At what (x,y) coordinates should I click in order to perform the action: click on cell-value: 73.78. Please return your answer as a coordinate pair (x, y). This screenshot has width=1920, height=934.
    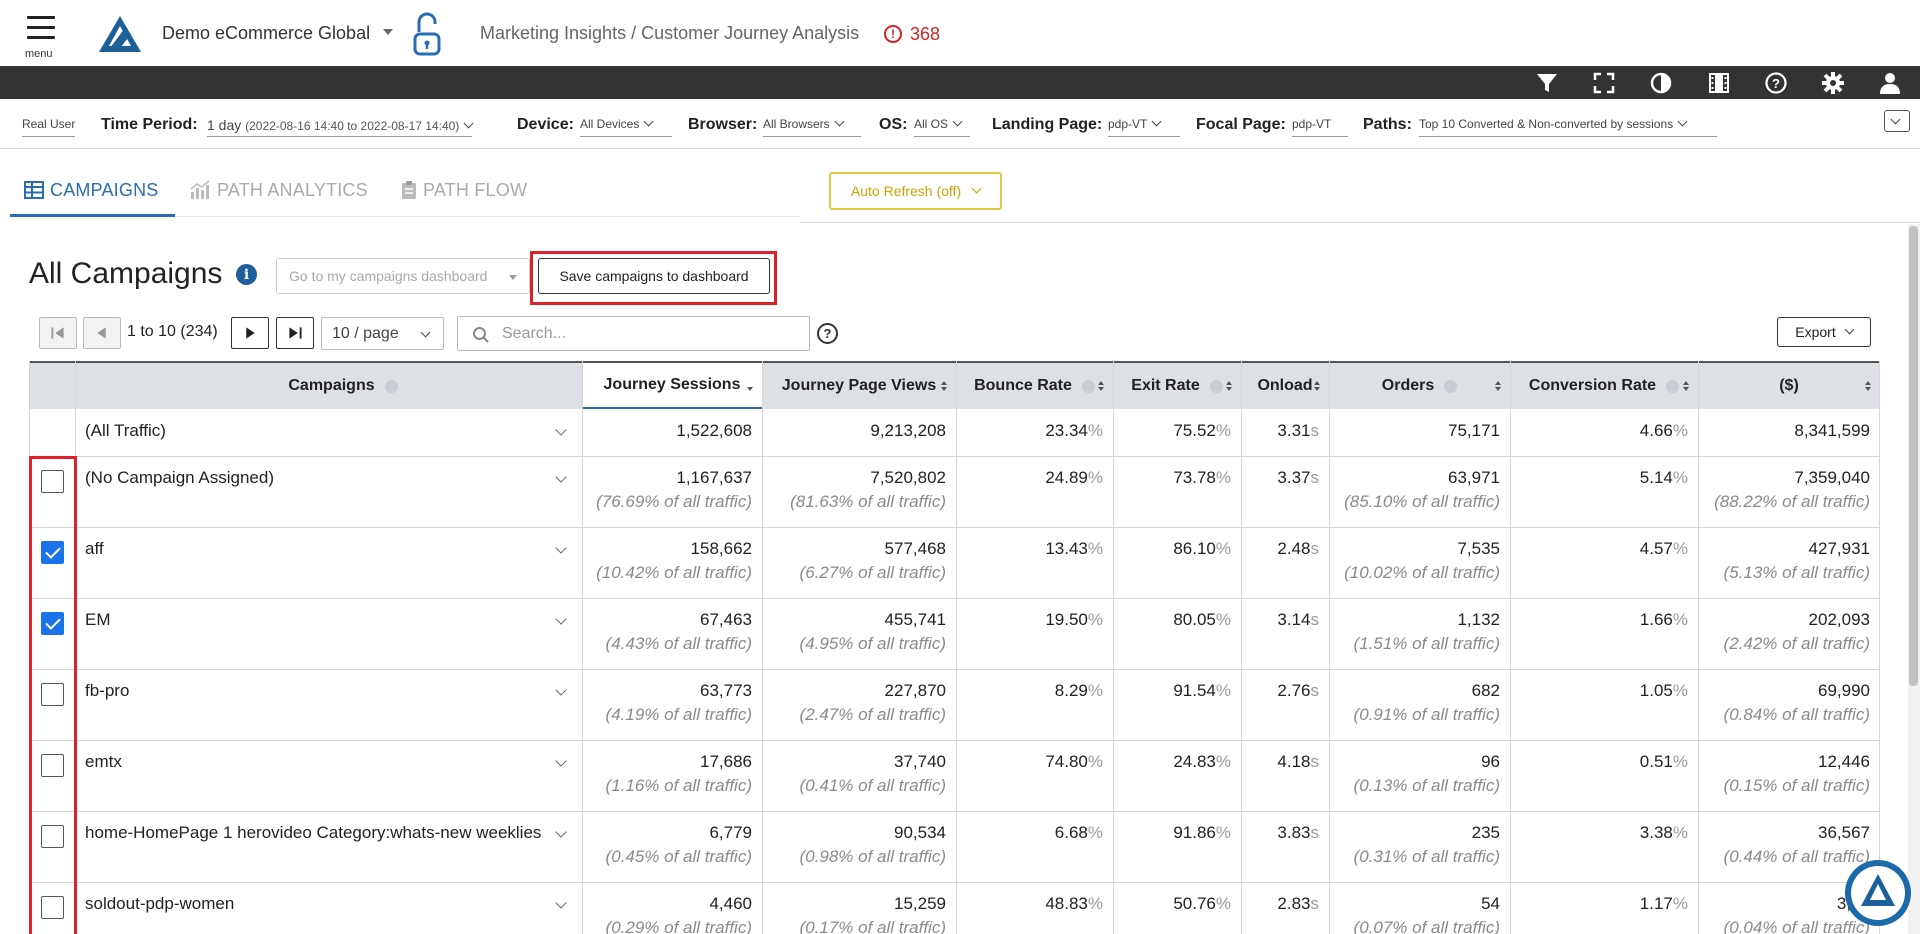
    Looking at the image, I should click on (1194, 477).